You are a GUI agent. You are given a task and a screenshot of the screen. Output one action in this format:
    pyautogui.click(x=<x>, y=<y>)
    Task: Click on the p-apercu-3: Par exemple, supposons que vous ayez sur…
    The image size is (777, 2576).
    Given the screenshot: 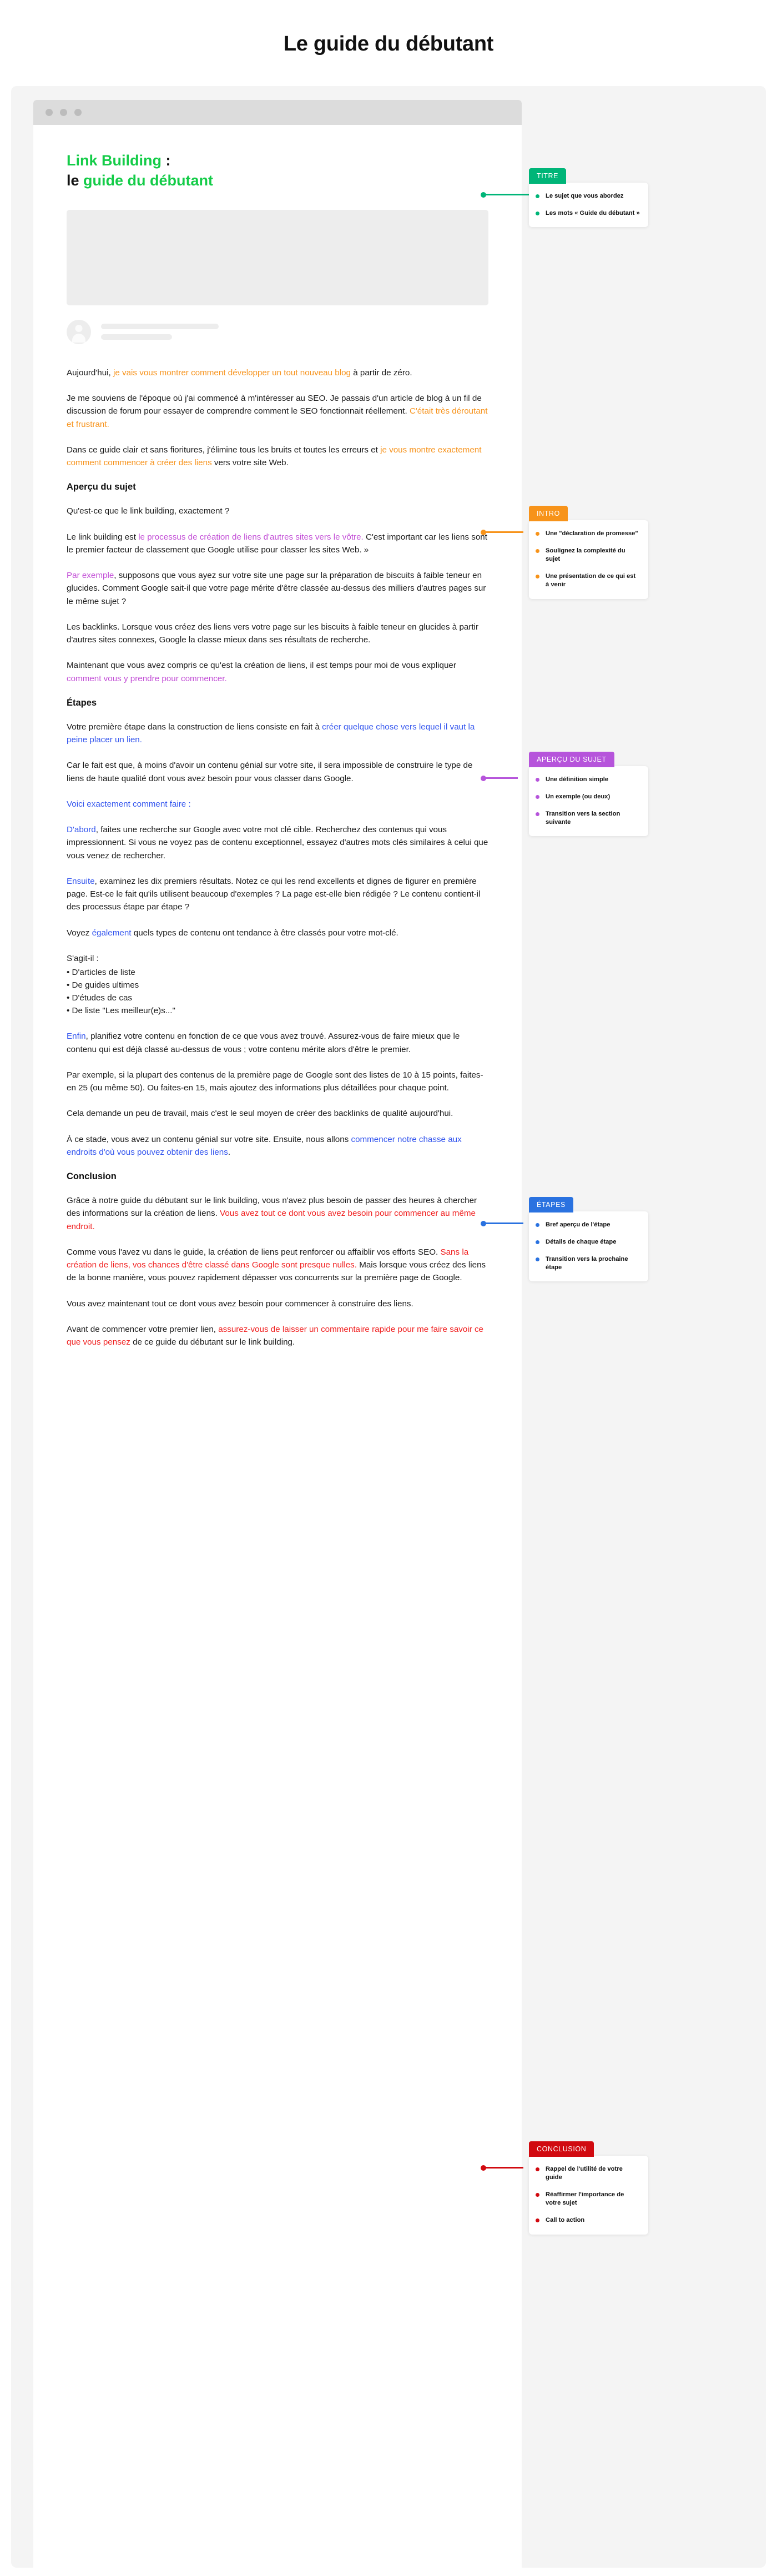 What is the action you would take?
    pyautogui.click(x=277, y=588)
    